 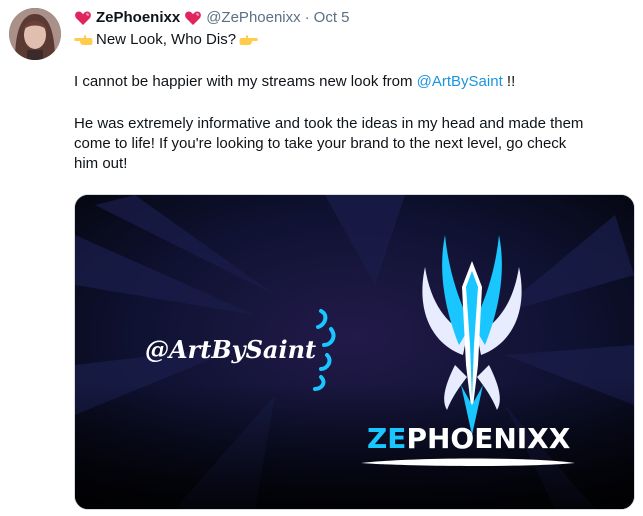 What do you see at coordinates (35, 34) in the screenshot?
I see `avatar` at bounding box center [35, 34].